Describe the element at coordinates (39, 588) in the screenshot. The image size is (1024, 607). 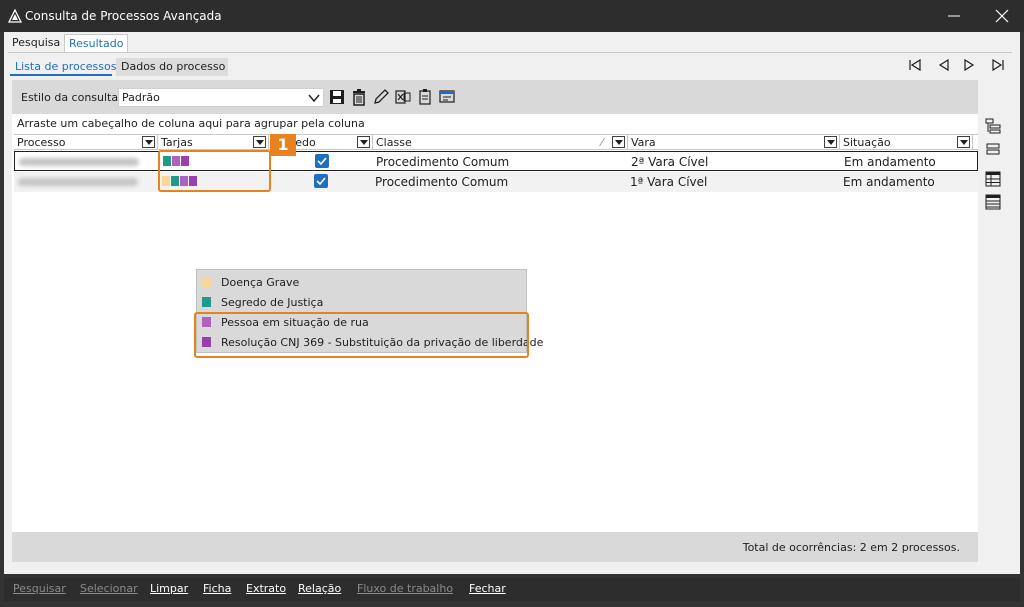
I see `pesquisar-button: Pesquisar` at that location.